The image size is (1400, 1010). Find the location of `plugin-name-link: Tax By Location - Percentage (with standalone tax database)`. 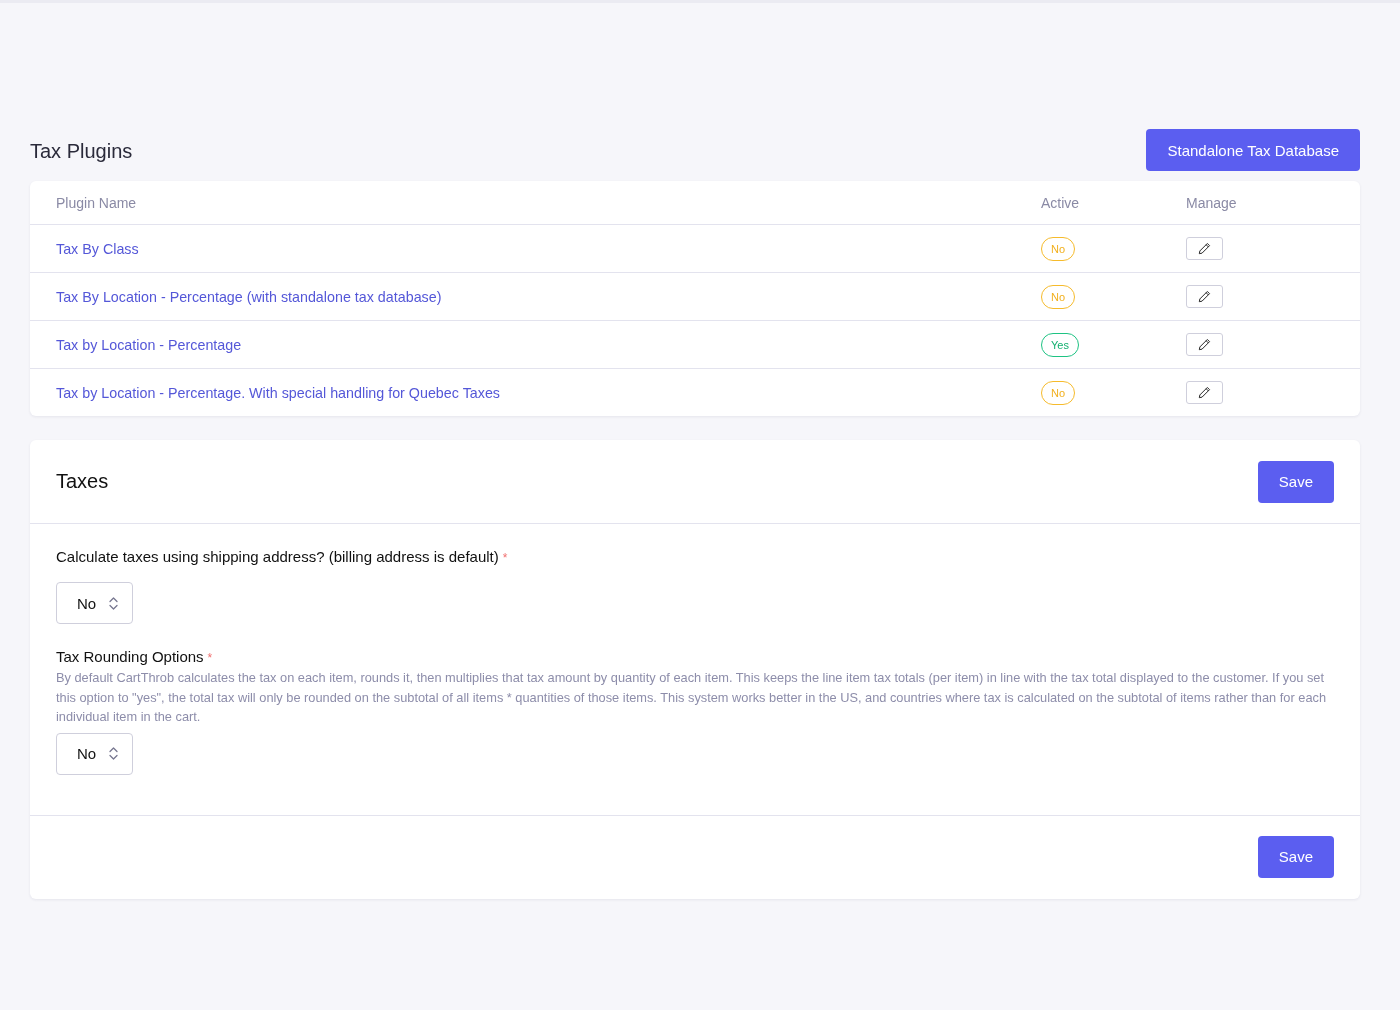

plugin-name-link: Tax By Location - Percentage (with standalone tax database) is located at coordinates (249, 296).